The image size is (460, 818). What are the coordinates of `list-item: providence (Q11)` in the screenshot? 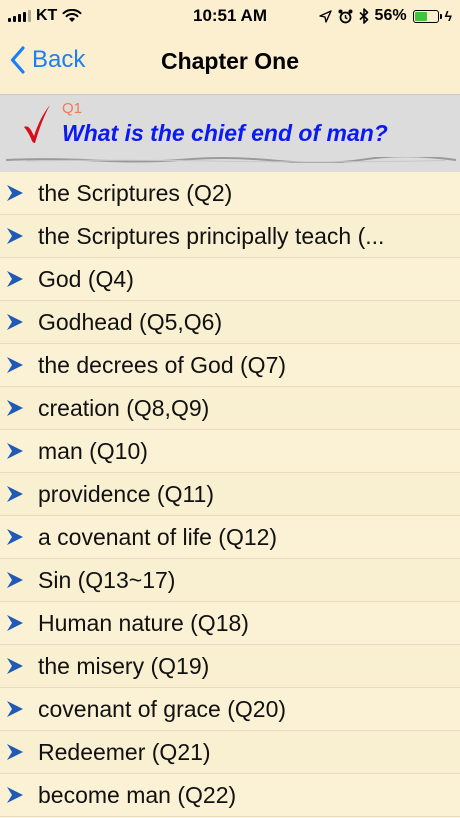 It's located at (230, 494).